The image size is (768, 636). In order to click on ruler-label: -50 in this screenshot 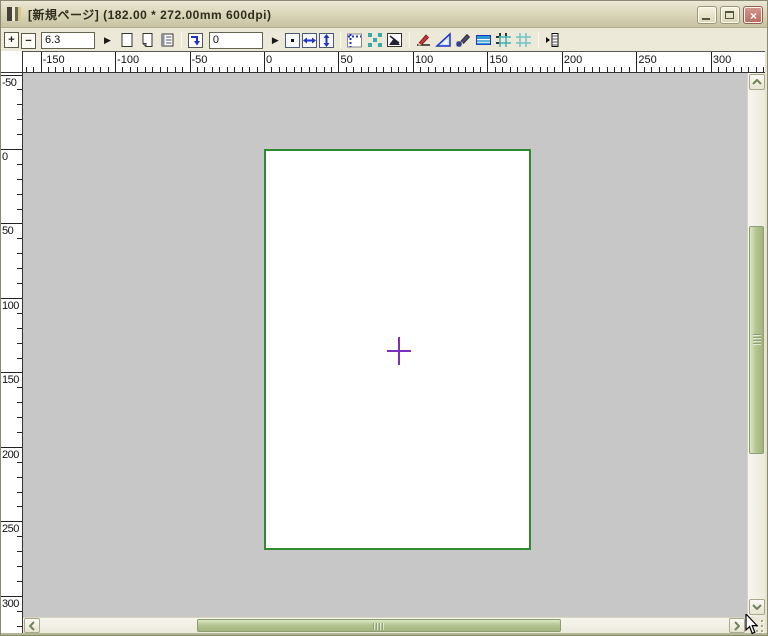, I will do `click(199, 60)`.